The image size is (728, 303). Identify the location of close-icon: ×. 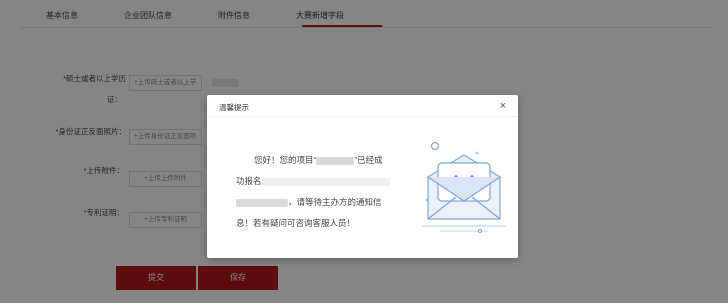
(503, 106).